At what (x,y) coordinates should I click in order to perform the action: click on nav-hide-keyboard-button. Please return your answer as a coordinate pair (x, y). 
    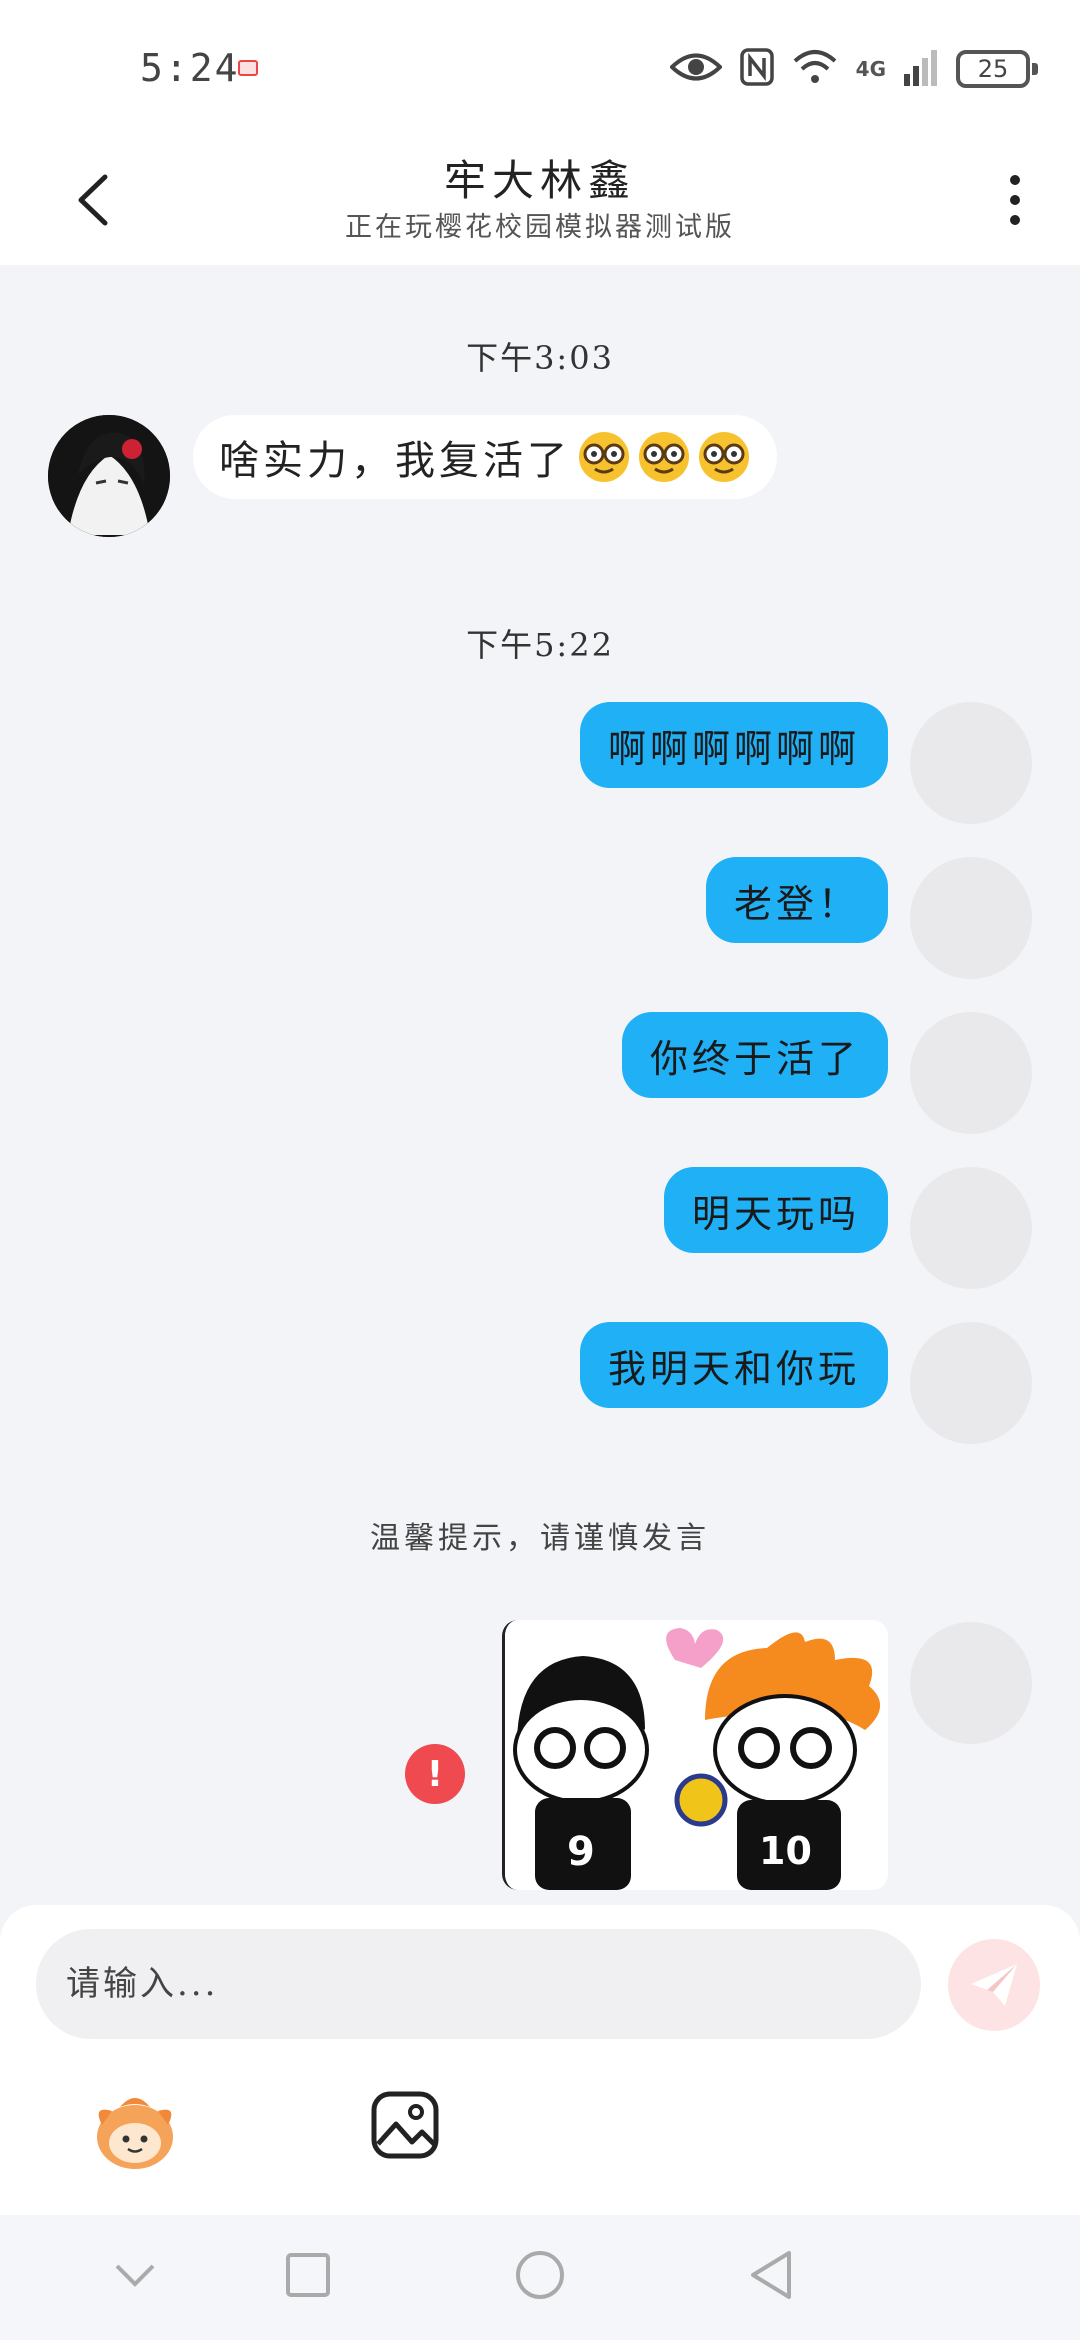
    Looking at the image, I should click on (135, 2275).